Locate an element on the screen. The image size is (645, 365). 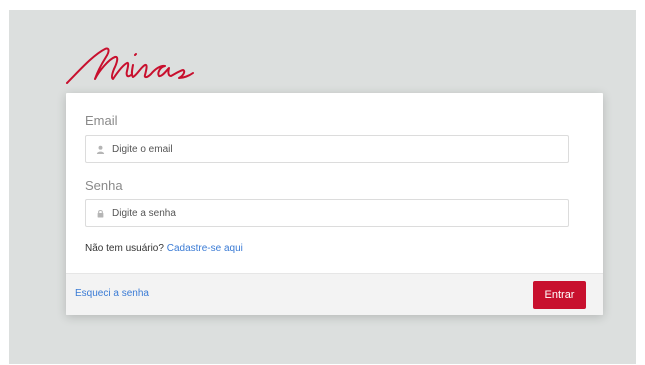
user-icon is located at coordinates (100, 149).